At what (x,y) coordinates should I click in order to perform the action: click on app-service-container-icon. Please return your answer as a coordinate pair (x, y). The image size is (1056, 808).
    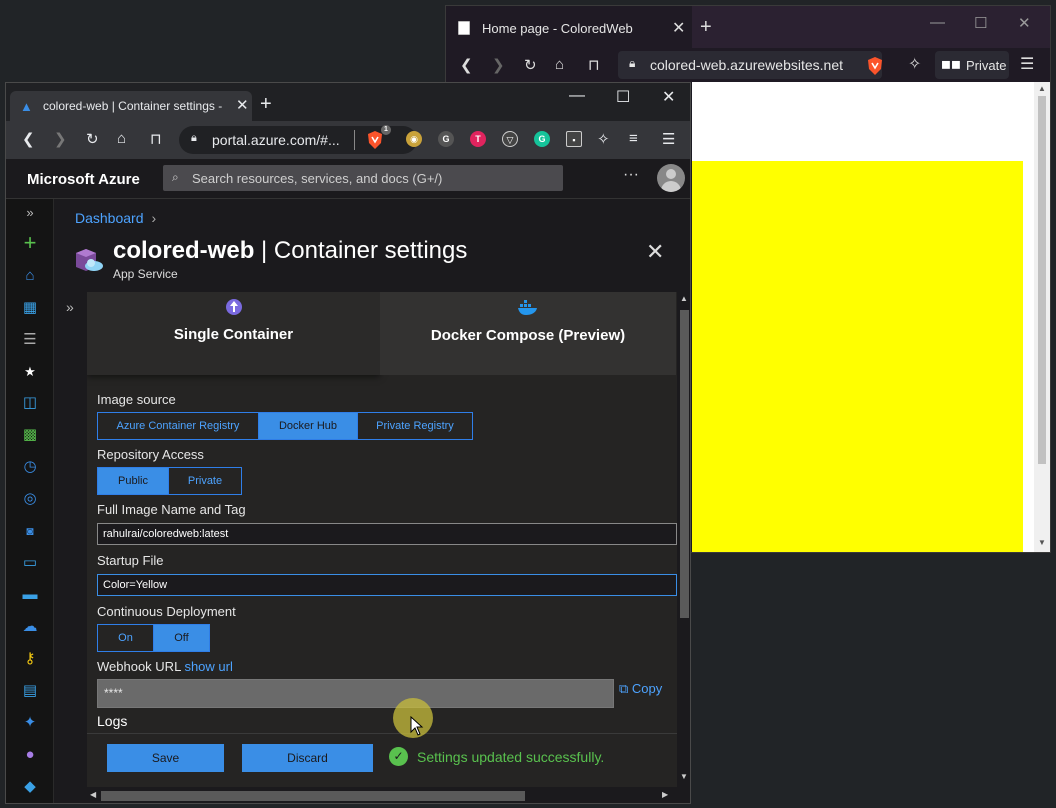
    Looking at the image, I should click on (89, 260).